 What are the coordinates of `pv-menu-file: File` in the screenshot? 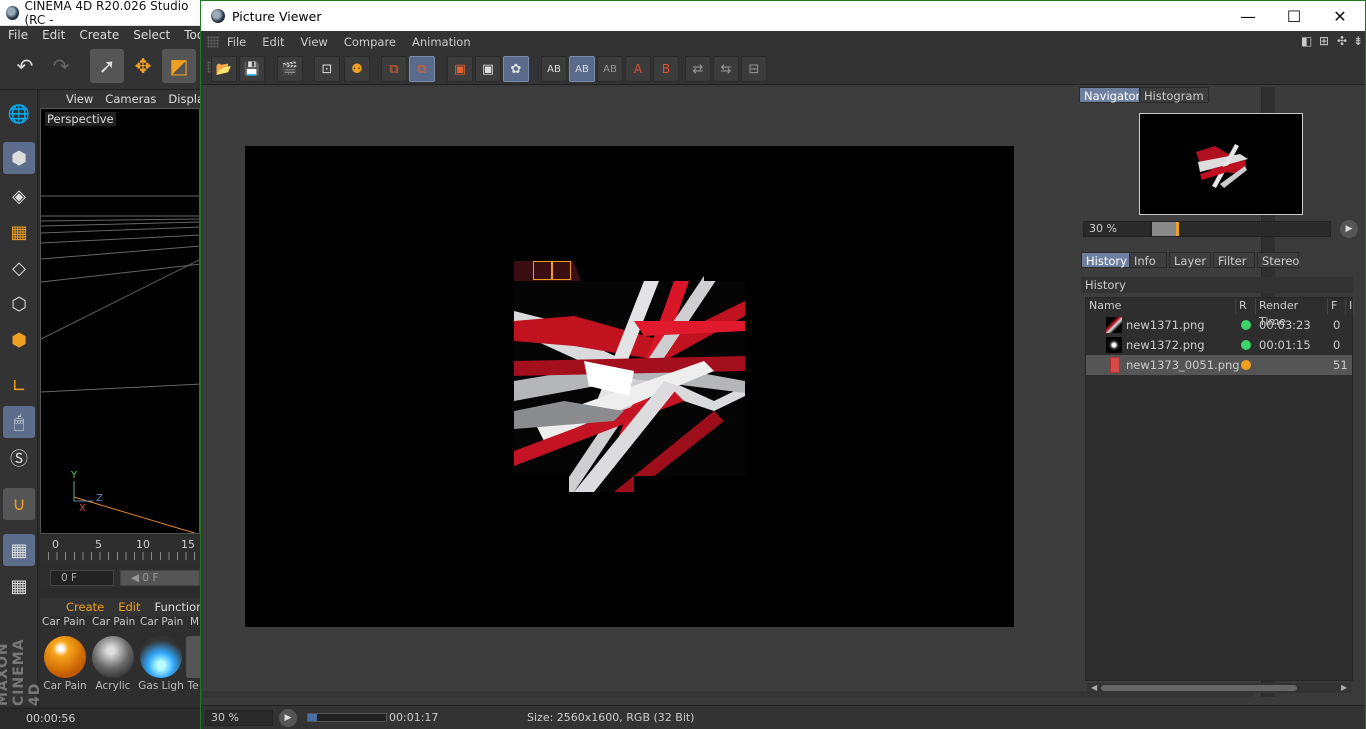 It's located at (236, 42).